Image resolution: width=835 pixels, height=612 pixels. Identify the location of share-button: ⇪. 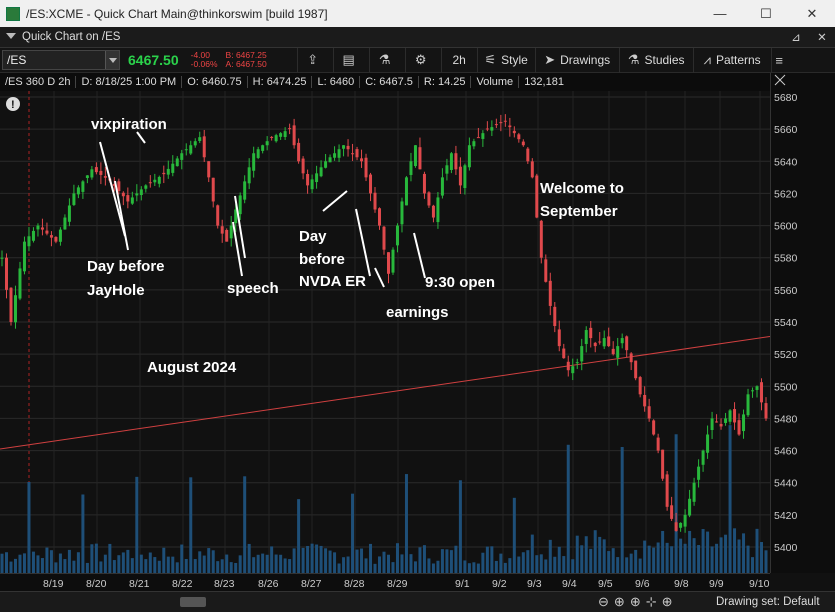
(314, 60).